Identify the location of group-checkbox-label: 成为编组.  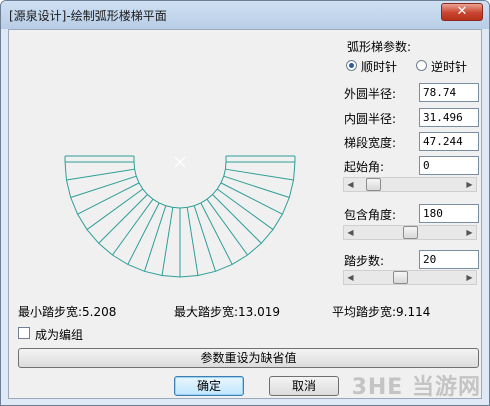
(59, 335).